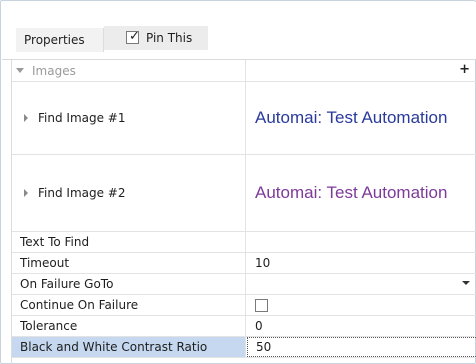  I want to click on property-name-cell: Find Image #2, so click(129, 193).